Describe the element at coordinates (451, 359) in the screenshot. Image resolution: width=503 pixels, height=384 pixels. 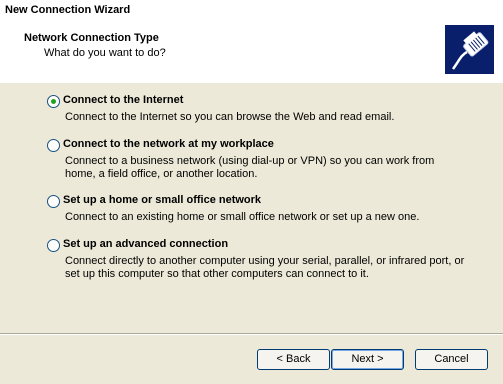
I see `cancel-button: Cancel` at that location.